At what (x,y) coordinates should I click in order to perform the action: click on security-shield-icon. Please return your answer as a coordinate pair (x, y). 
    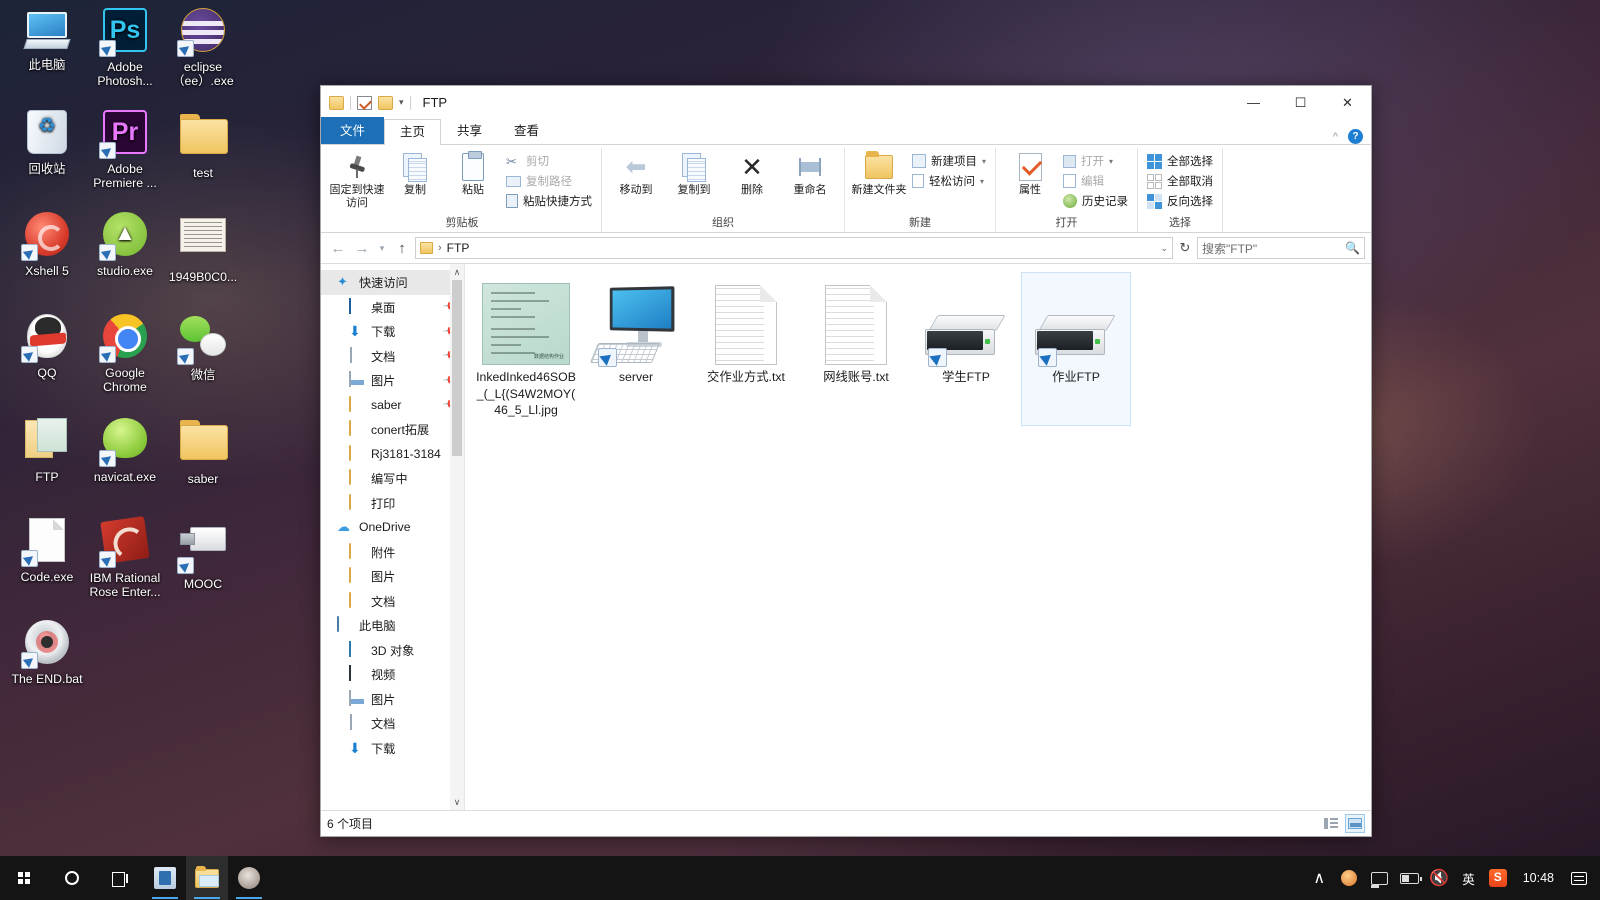
    Looking at the image, I should click on (1349, 878).